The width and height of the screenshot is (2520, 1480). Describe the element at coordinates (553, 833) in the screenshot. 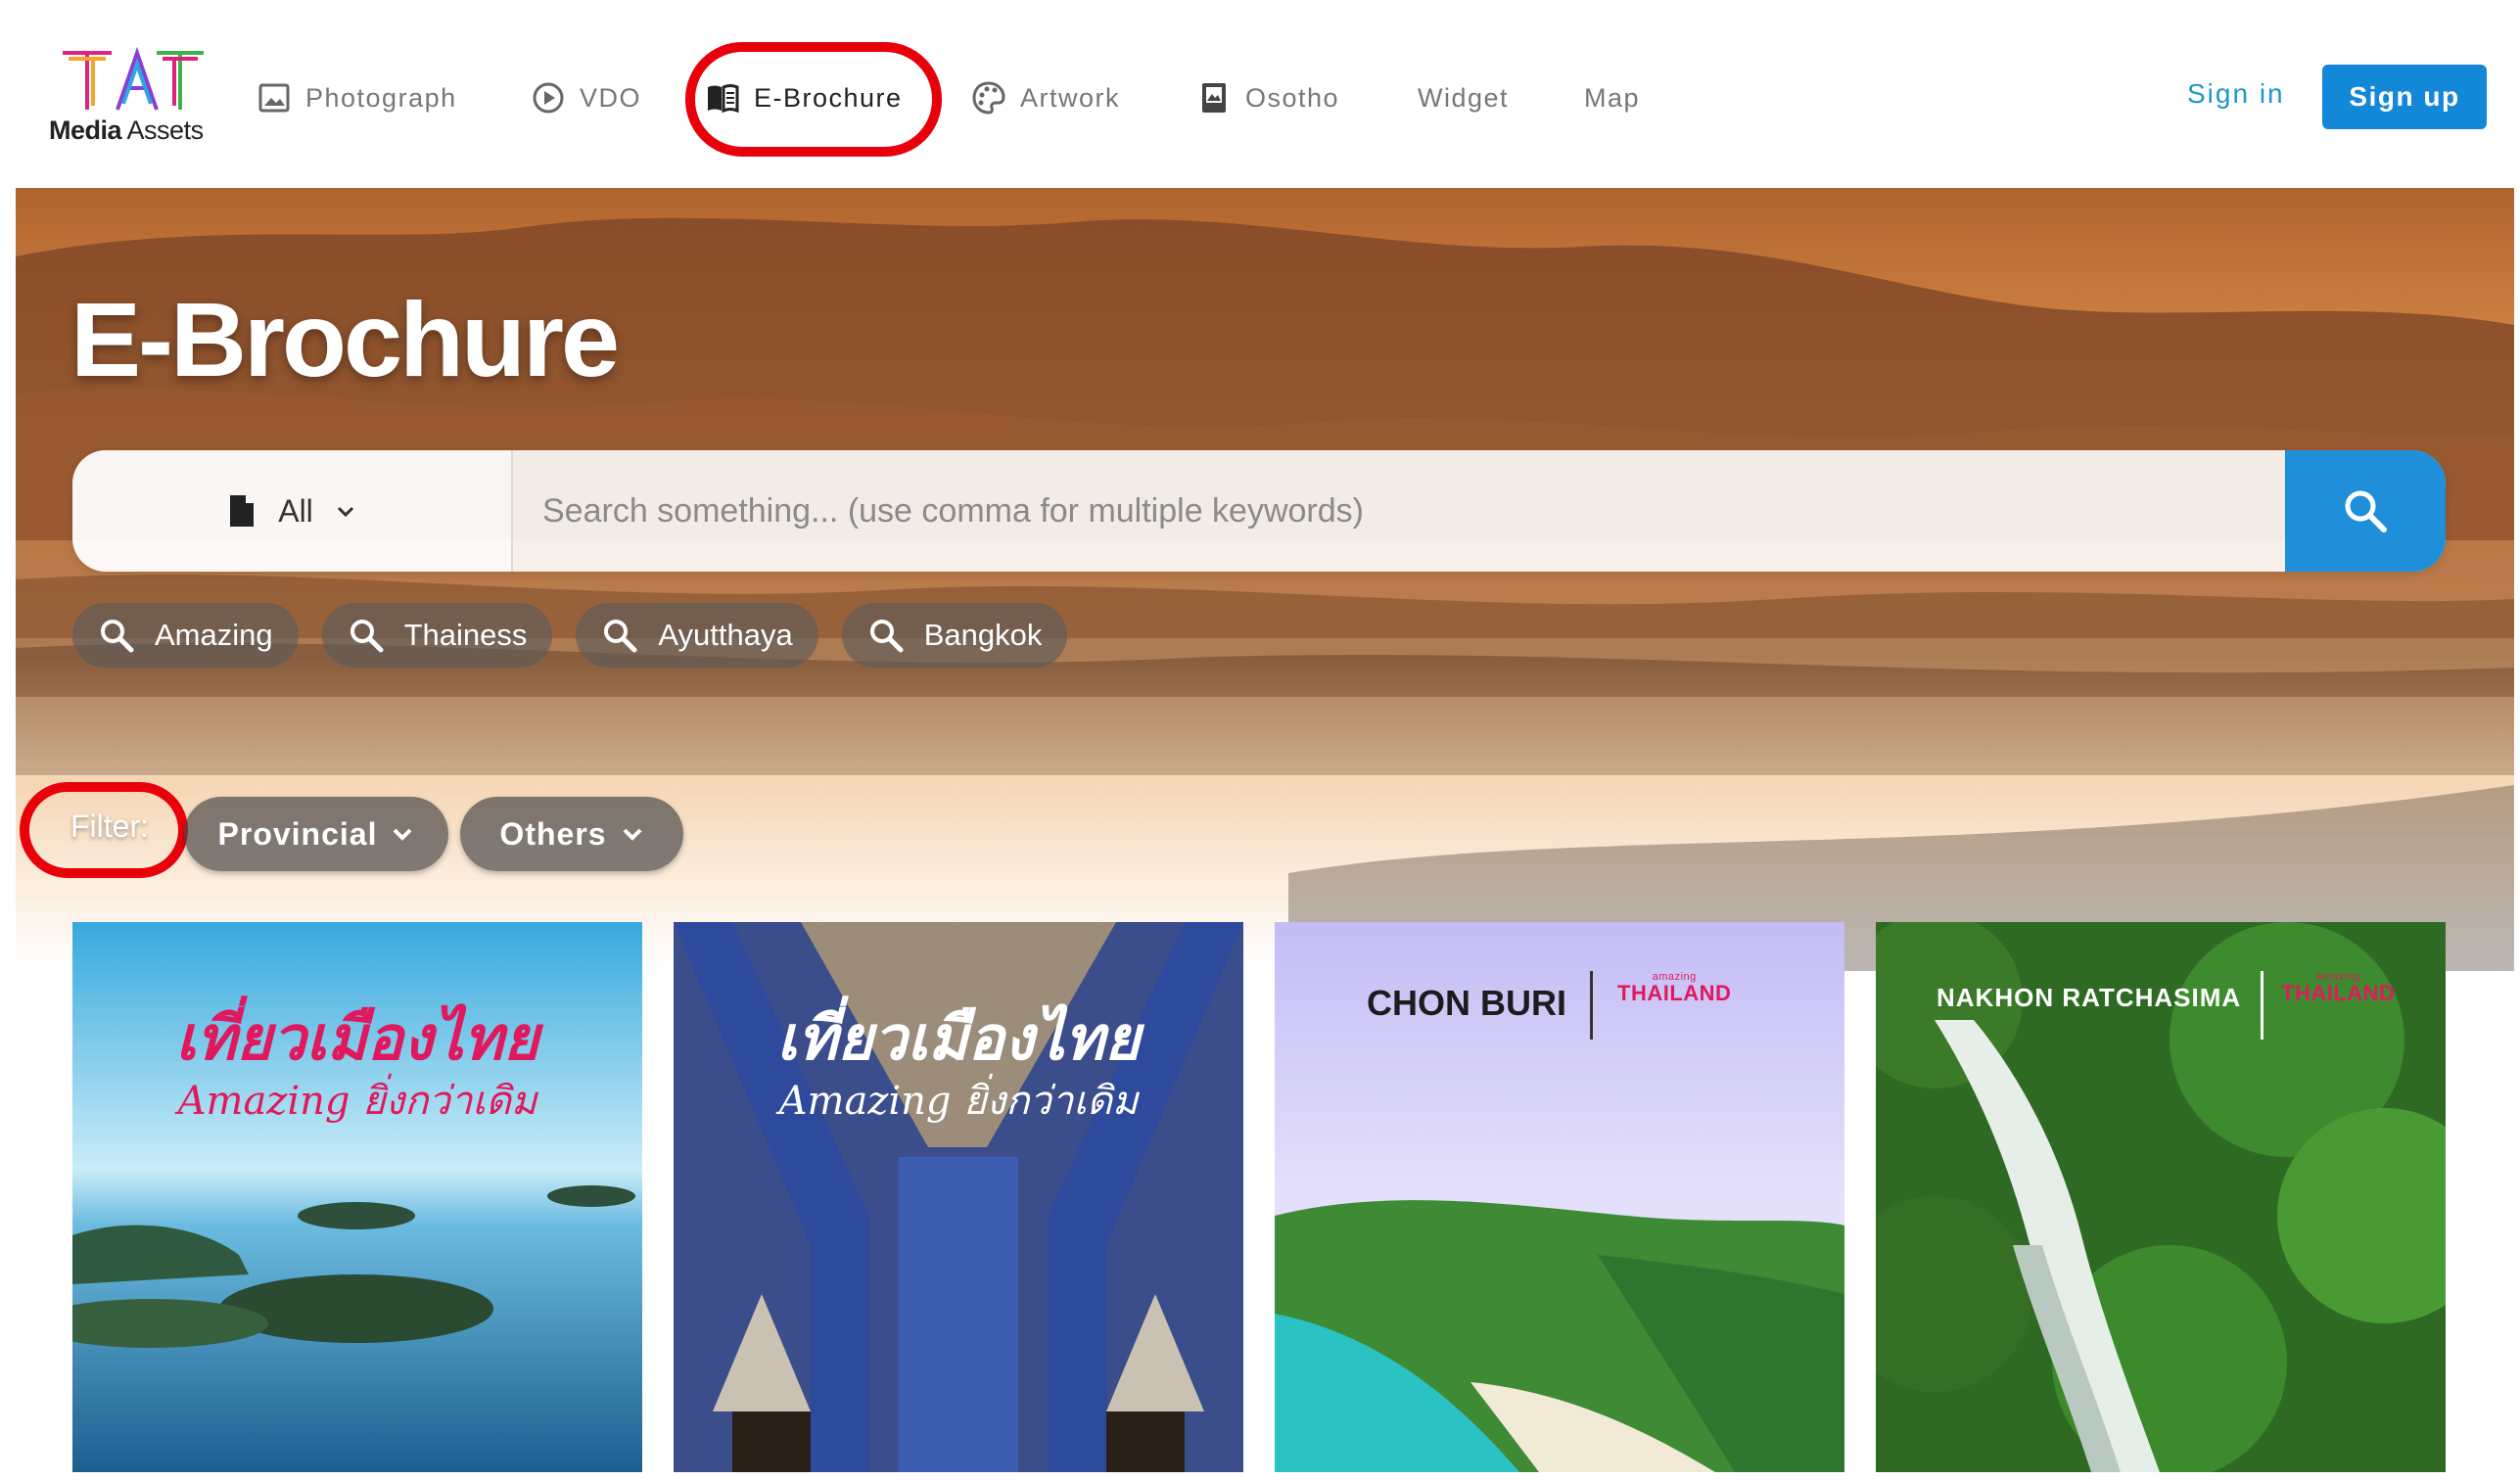

I see `filter-others-label: Others` at that location.